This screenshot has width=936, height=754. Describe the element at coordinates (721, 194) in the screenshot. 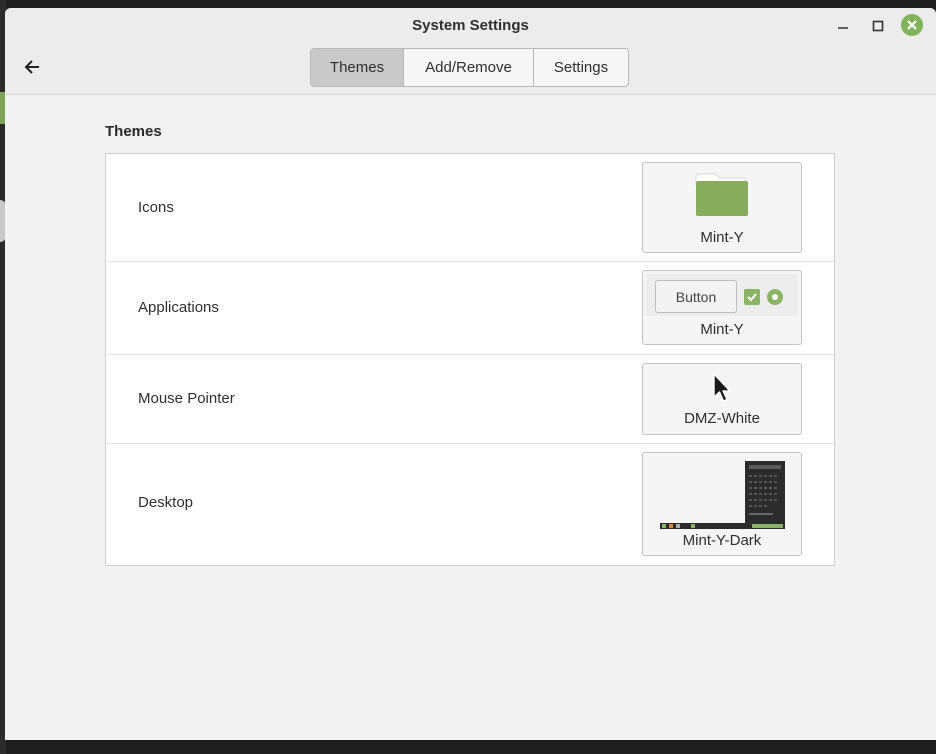

I see `folder-icon` at that location.